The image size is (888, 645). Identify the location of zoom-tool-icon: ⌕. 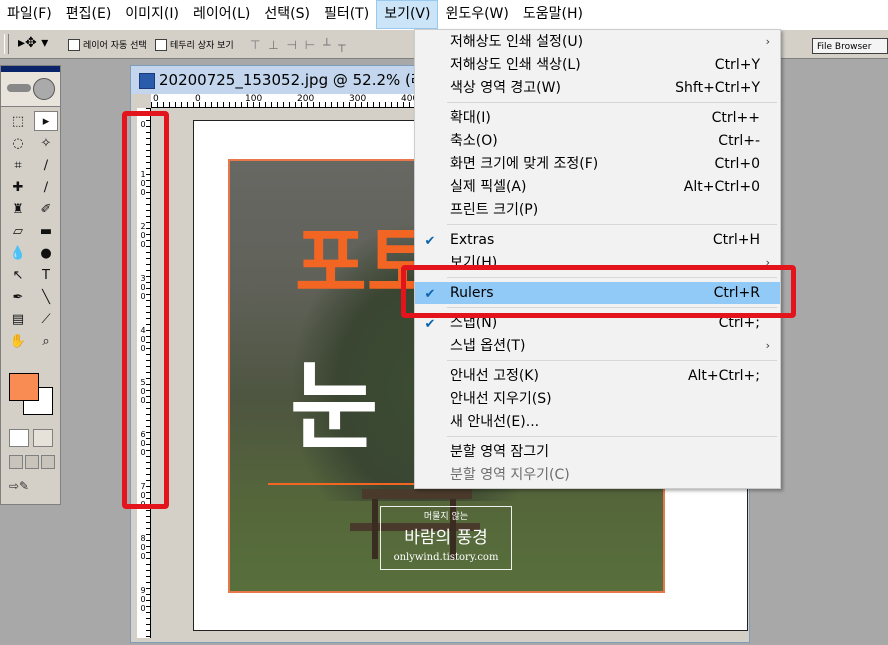
(46, 341).